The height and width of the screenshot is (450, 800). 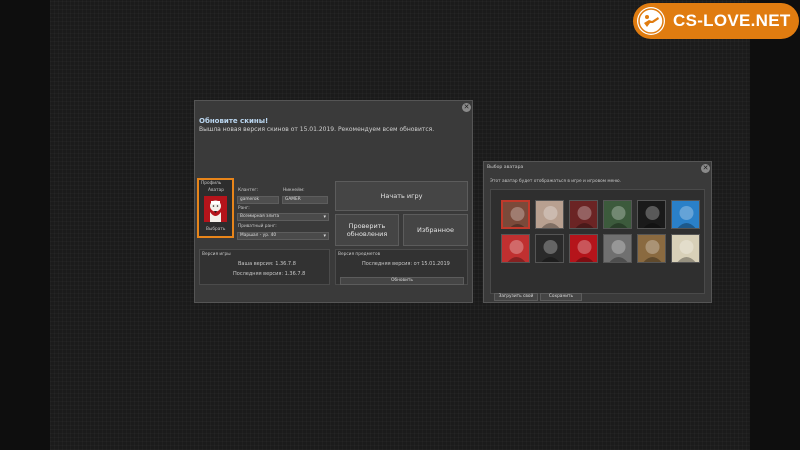 I want to click on private-rank-label: Приватный ранг:, so click(x=257, y=226).